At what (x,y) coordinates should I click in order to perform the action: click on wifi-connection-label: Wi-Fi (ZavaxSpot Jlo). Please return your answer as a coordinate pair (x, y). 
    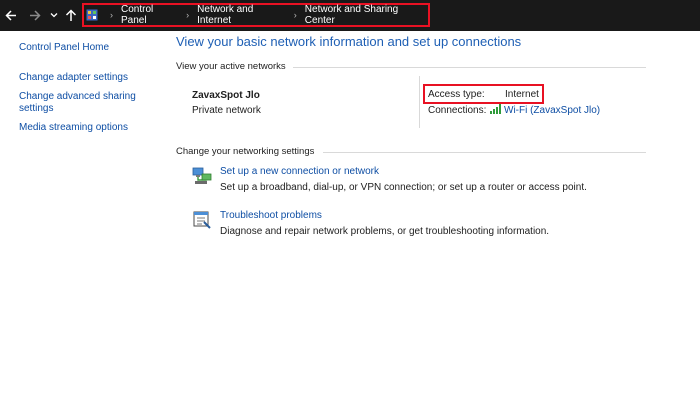
    Looking at the image, I should click on (552, 110).